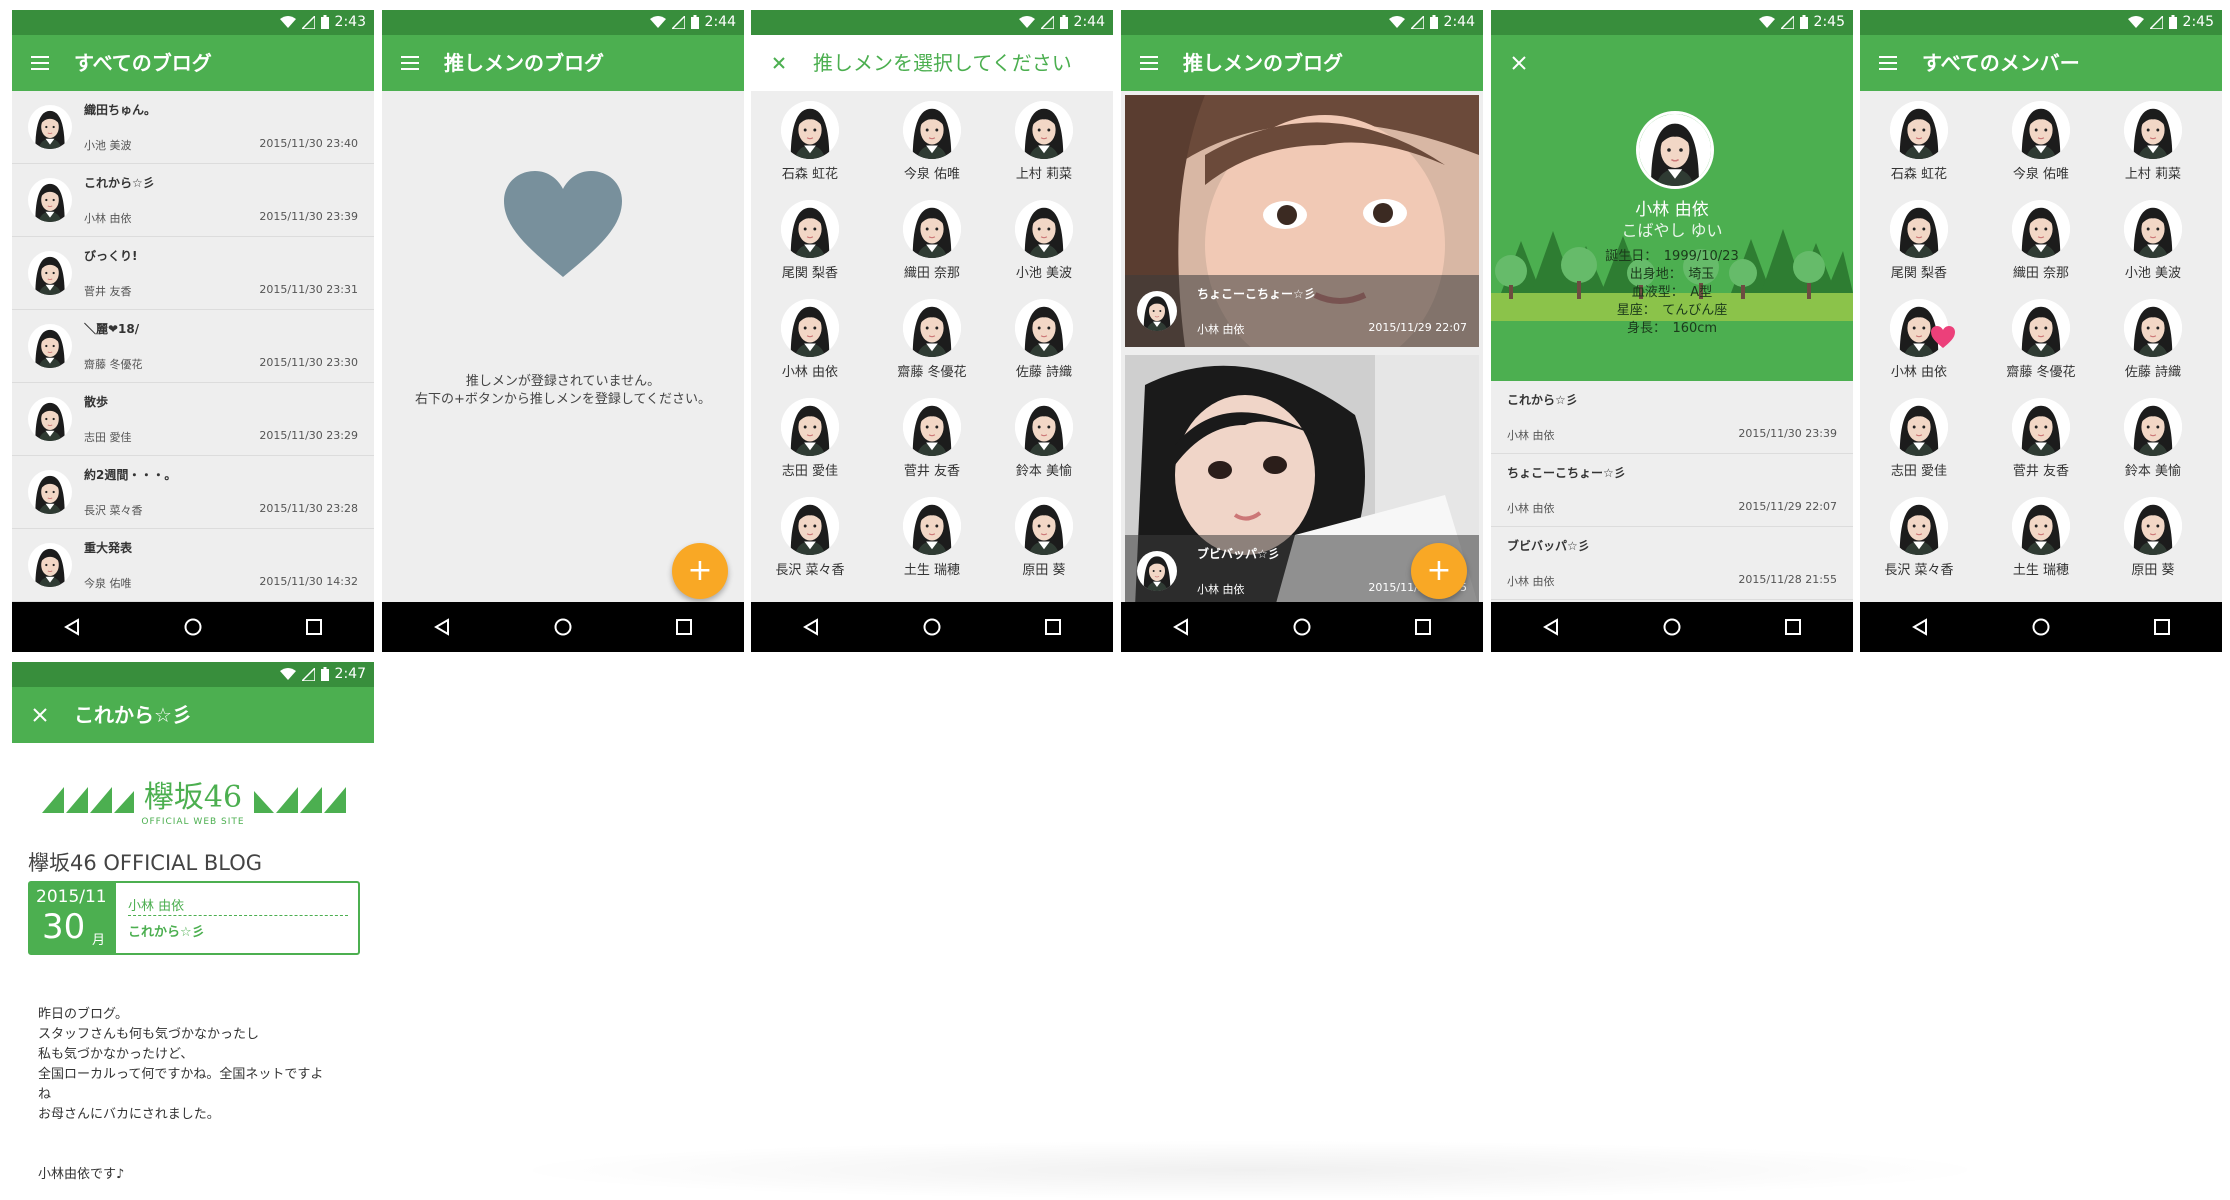 The width and height of the screenshot is (2230, 1200). Describe the element at coordinates (324, 674) in the screenshot. I see `battery-icon` at that location.